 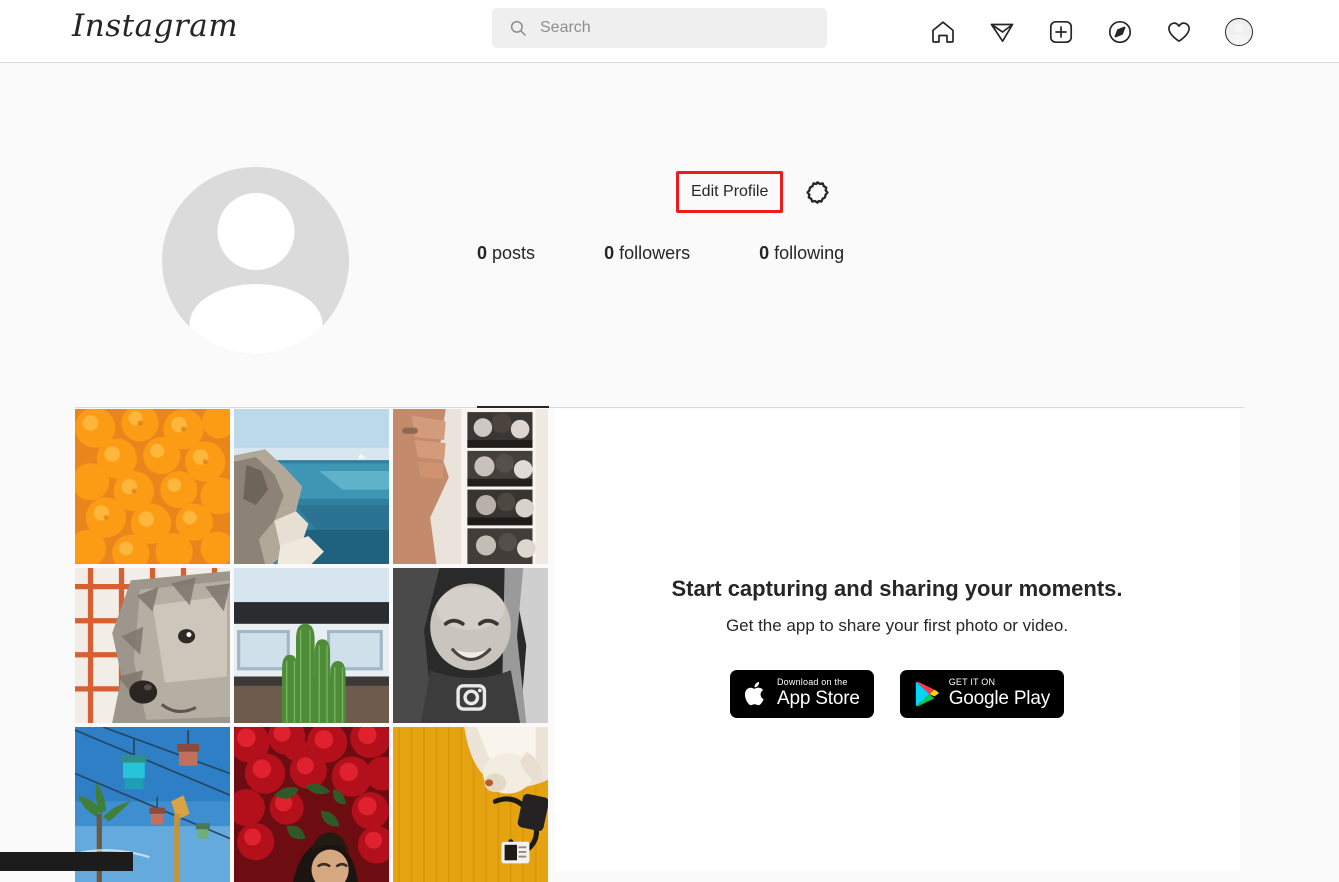 I want to click on grid-item-dog, so click(x=152, y=645).